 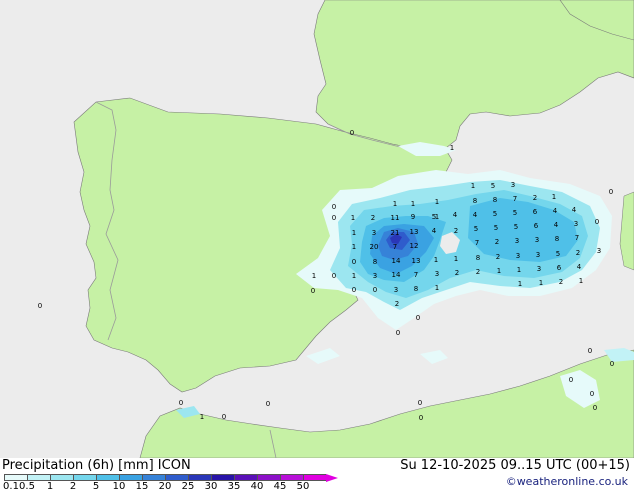 I want to click on legend-tick: 30, so click(x=211, y=486).